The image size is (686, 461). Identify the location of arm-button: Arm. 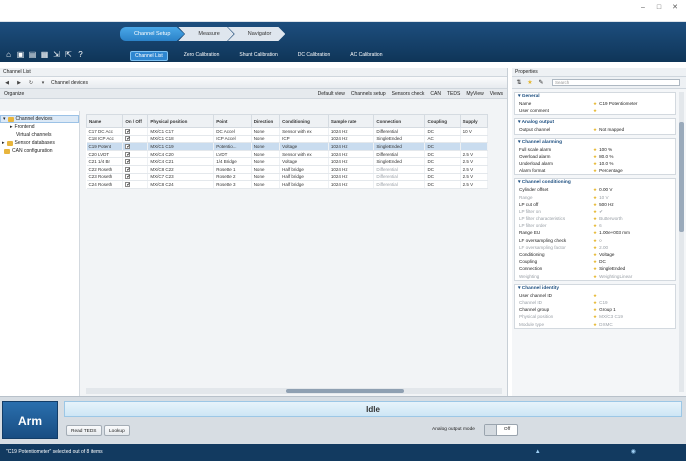
(30, 420).